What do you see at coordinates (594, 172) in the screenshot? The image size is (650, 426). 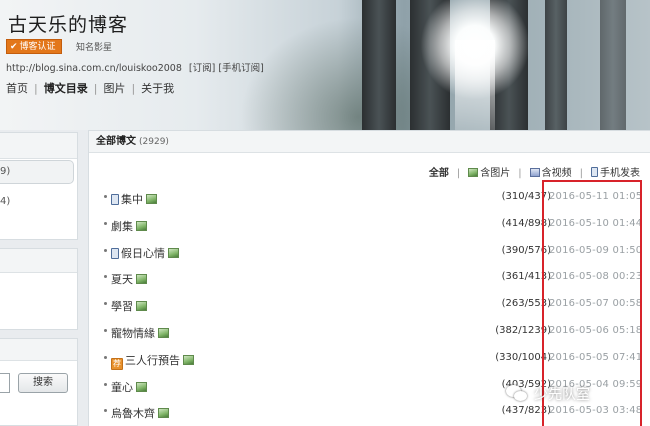 I see `mobile-phone-icon` at bounding box center [594, 172].